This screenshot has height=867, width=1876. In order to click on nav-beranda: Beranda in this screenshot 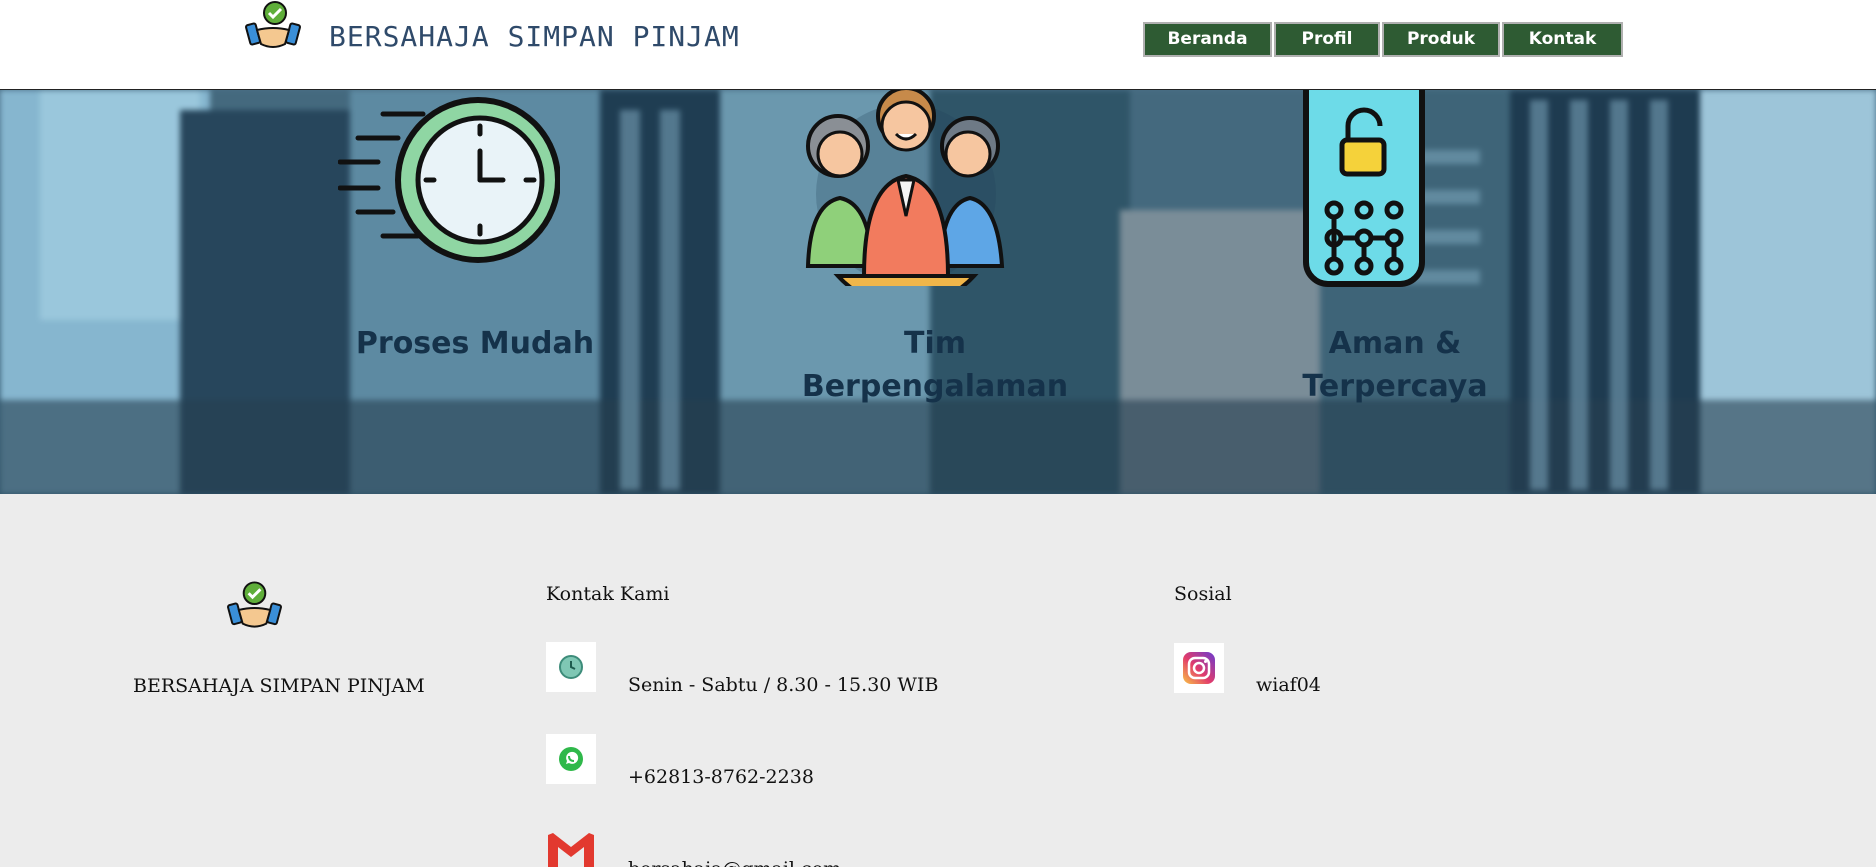, I will do `click(1207, 39)`.